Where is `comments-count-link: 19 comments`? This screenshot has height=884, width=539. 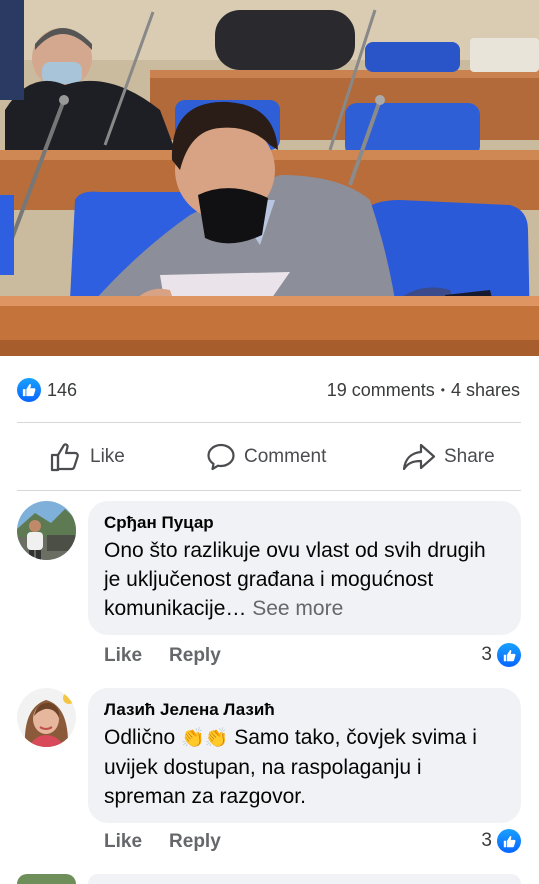 comments-count-link: 19 comments is located at coordinates (381, 390).